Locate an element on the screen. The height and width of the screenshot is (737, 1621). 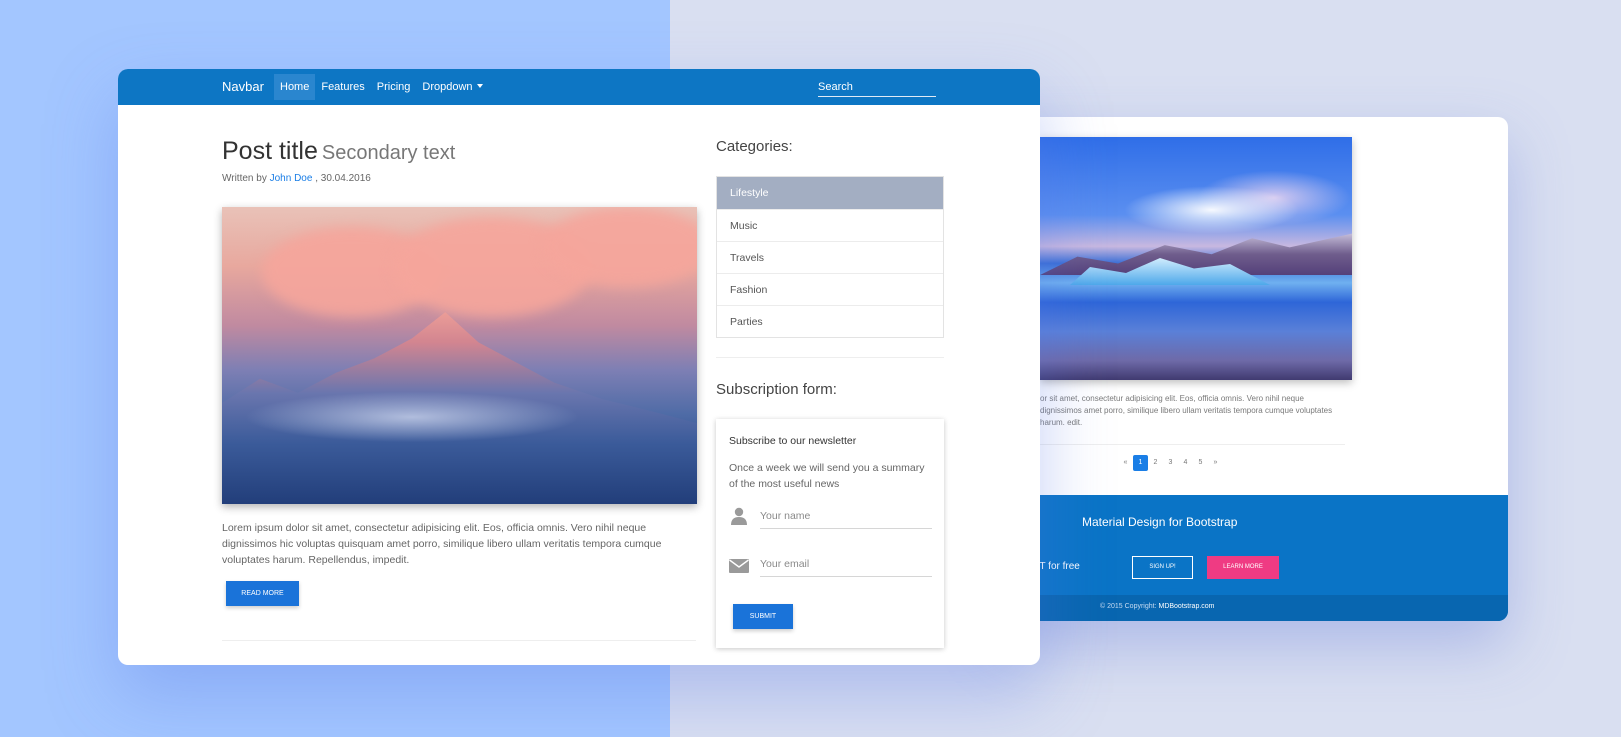
pagination: « 1 2 3 4 5 » is located at coordinates (1170, 463).